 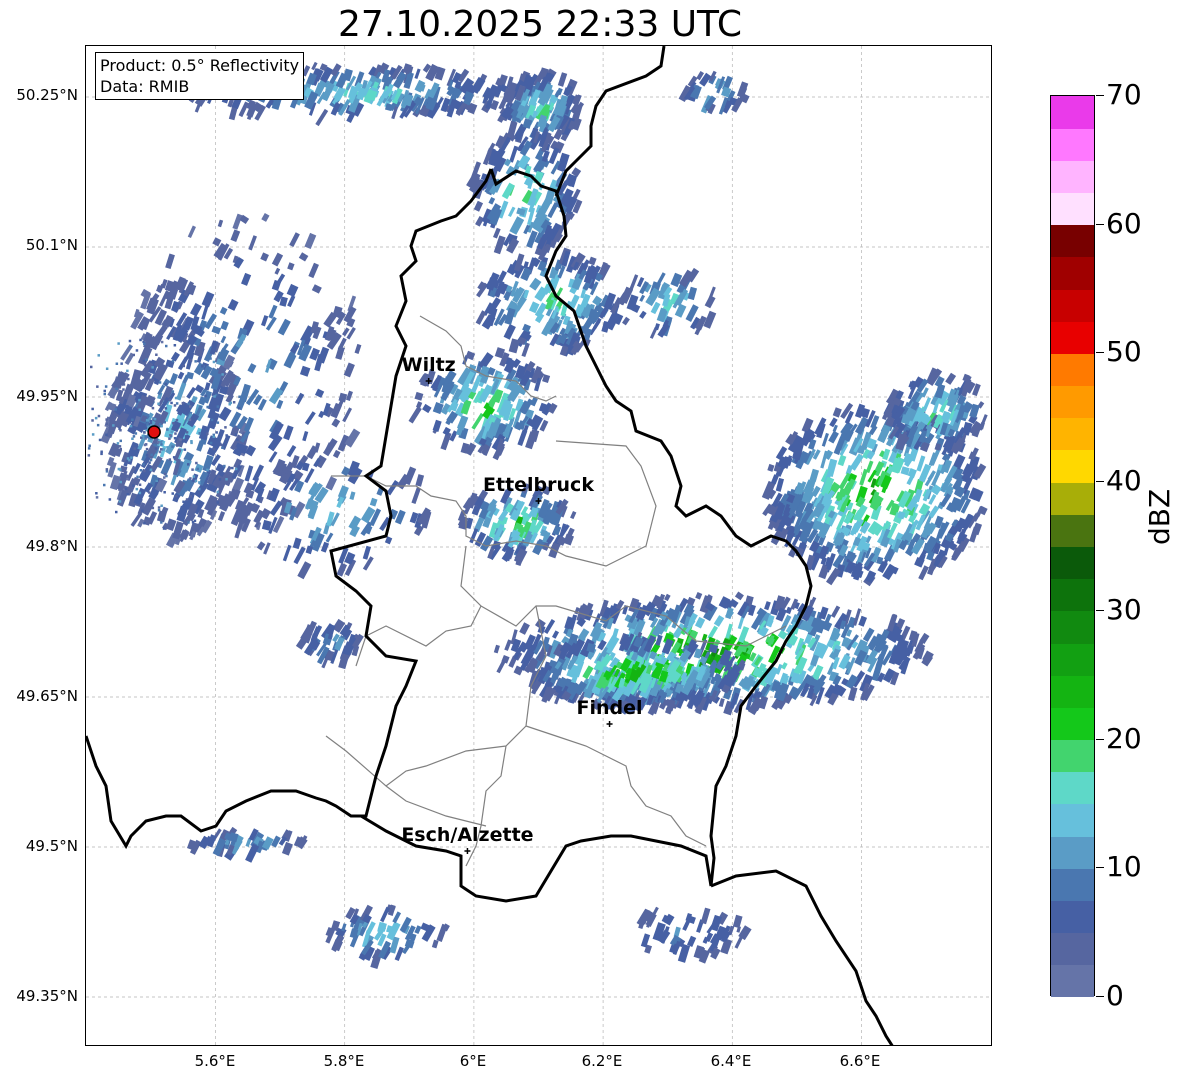 I want to click on radar-site-marker, so click(x=154, y=432).